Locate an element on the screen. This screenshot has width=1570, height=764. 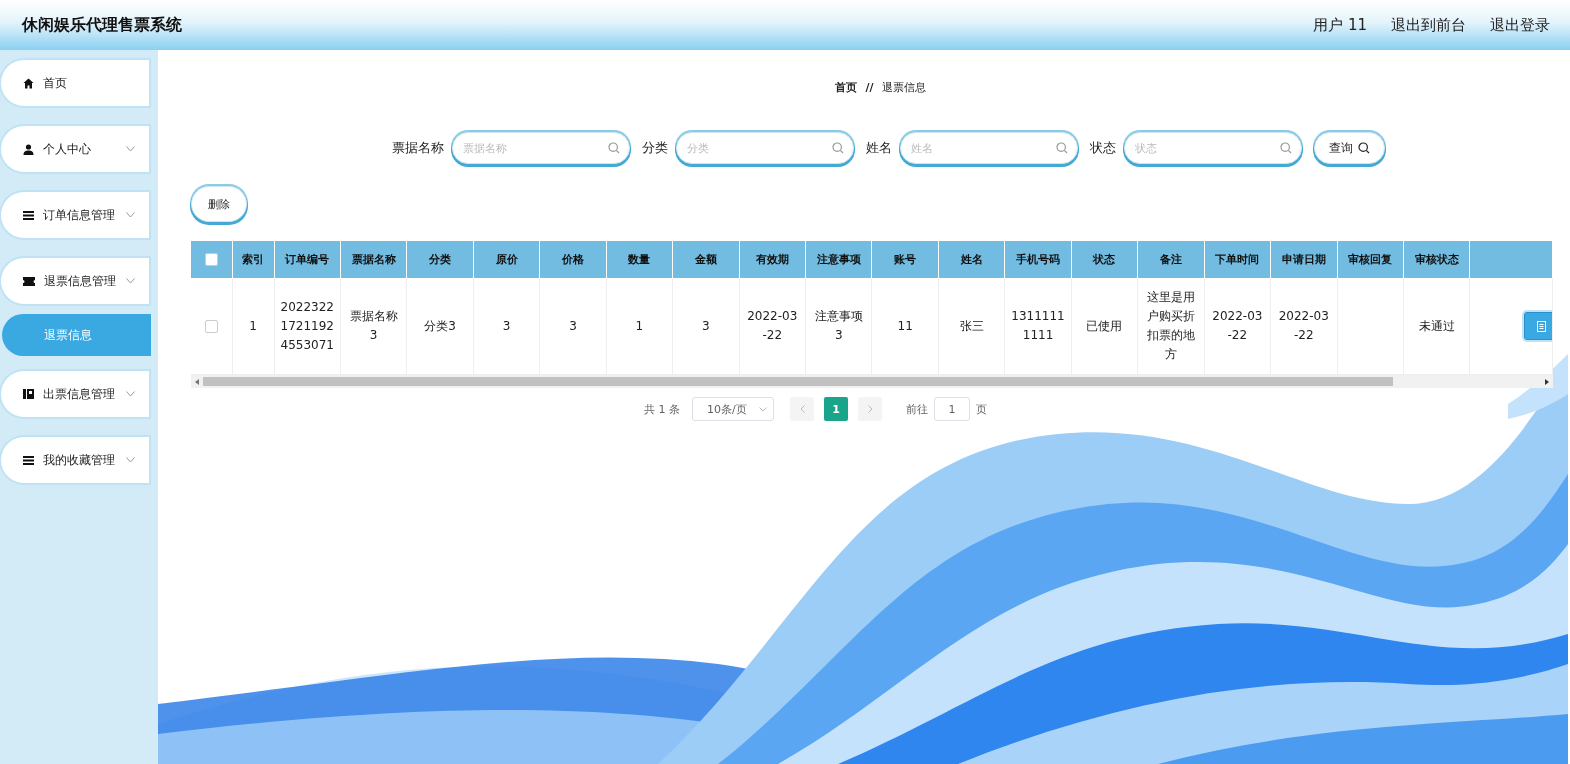
query-button: 查询 is located at coordinates (1349, 148).